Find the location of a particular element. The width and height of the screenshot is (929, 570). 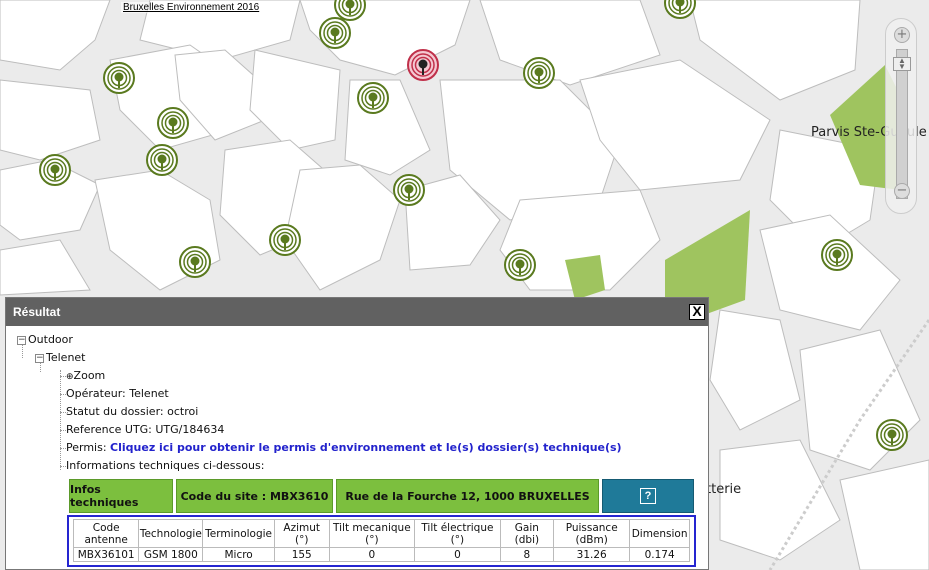

table-header: Code antenne is located at coordinates (106, 533).